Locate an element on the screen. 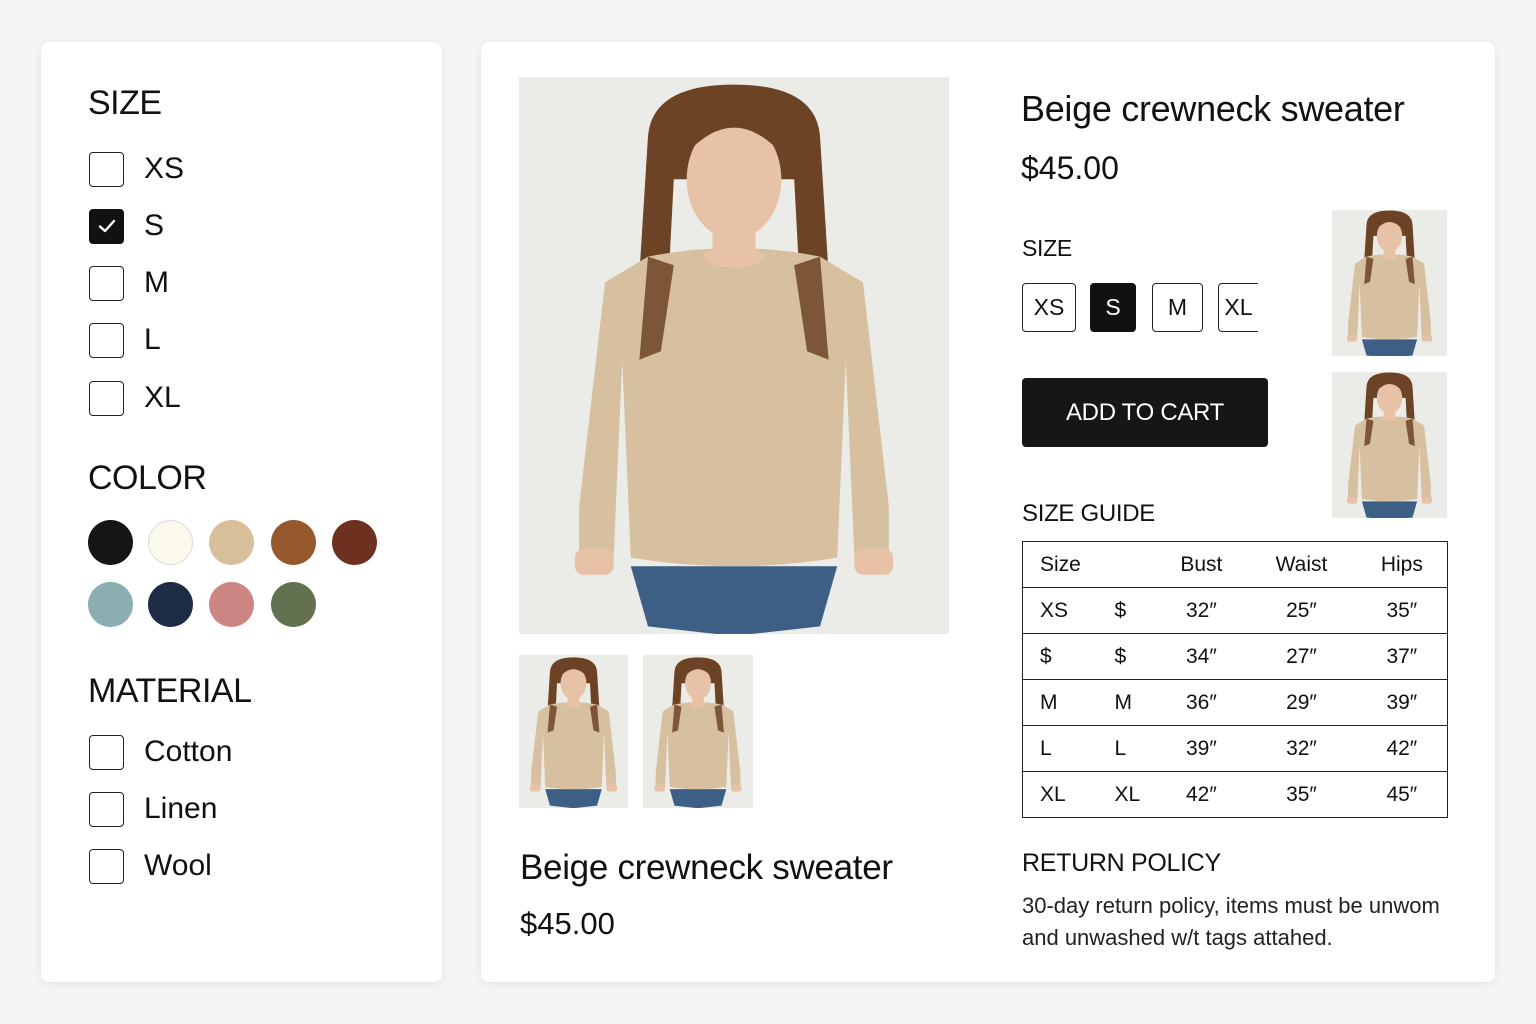 The height and width of the screenshot is (1024, 1536). size-option-xs: XS is located at coordinates (1049, 307).